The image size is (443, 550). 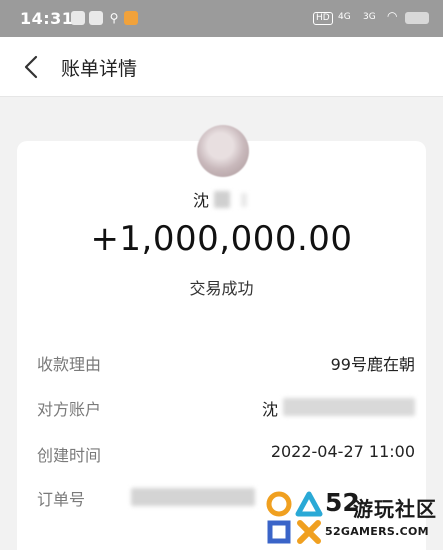 What do you see at coordinates (223, 151) in the screenshot?
I see `avatar` at bounding box center [223, 151].